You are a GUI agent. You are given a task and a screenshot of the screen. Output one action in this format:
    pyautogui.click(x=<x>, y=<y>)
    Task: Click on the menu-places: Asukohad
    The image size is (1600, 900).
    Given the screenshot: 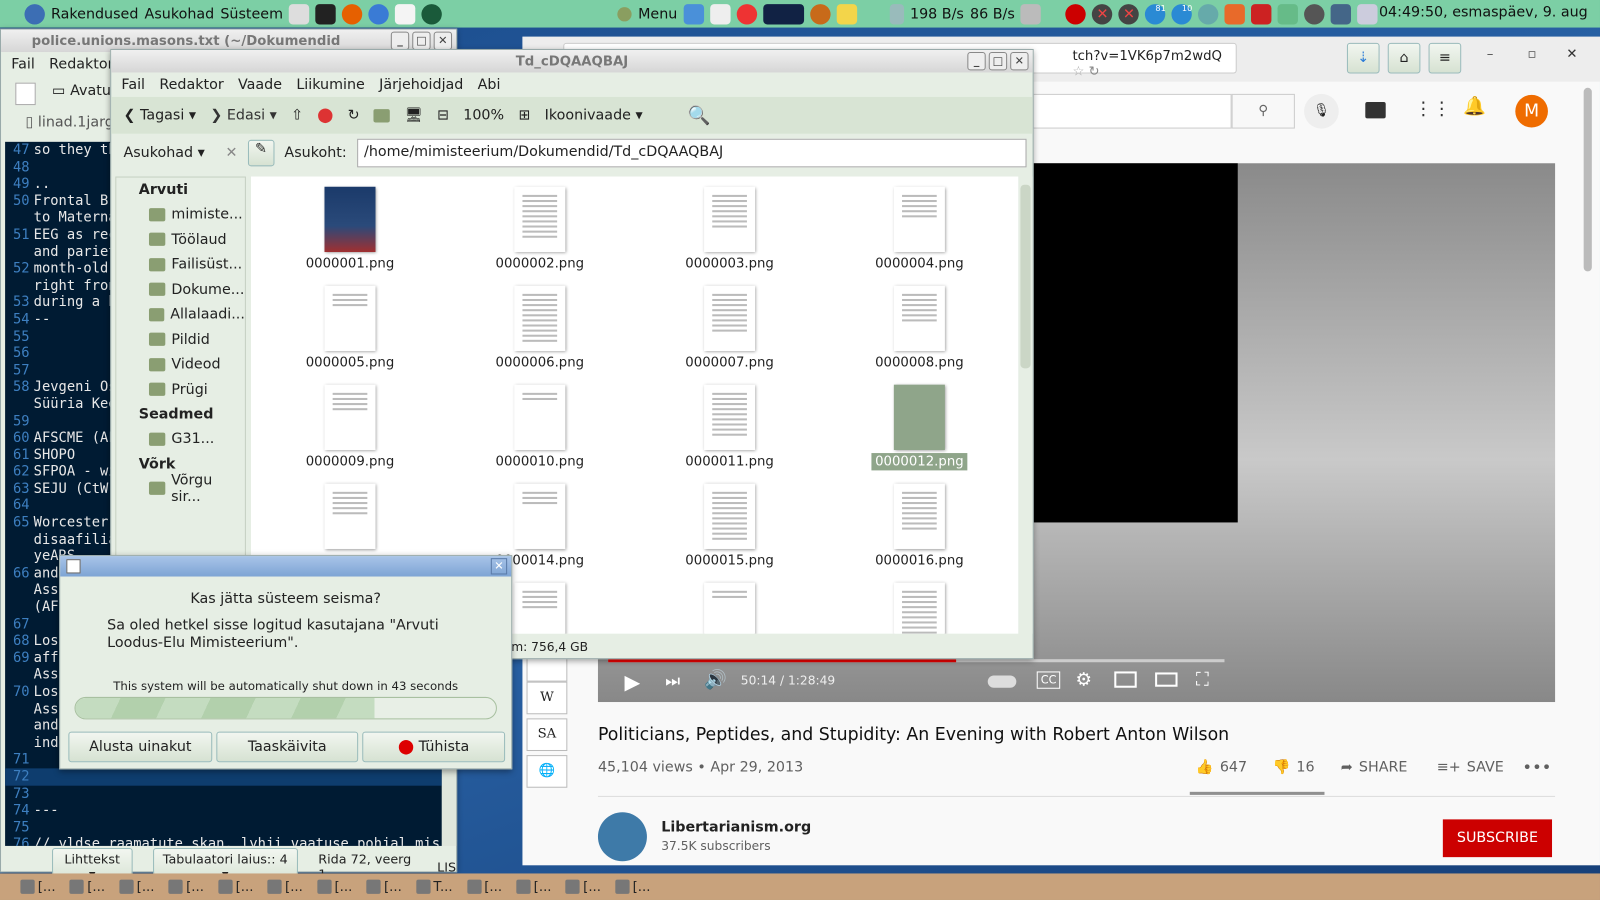 What is the action you would take?
    pyautogui.click(x=180, y=14)
    